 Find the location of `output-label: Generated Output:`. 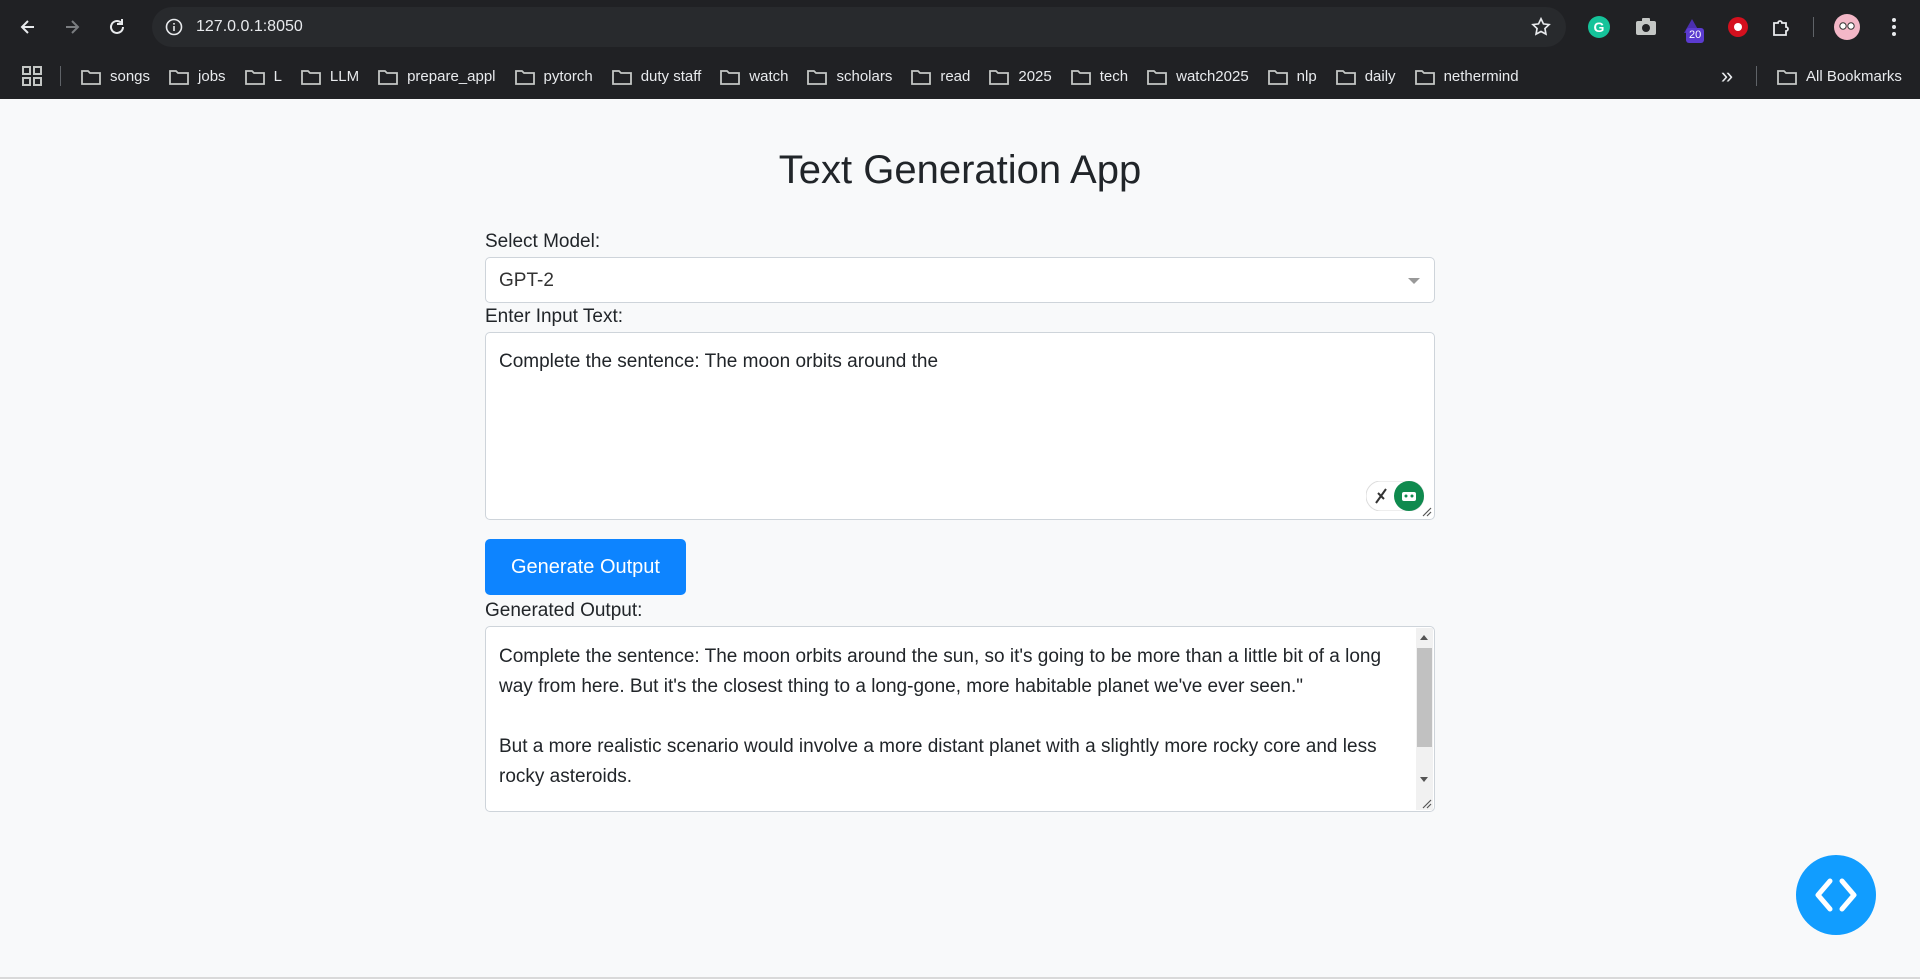

output-label: Generated Output: is located at coordinates (564, 610).